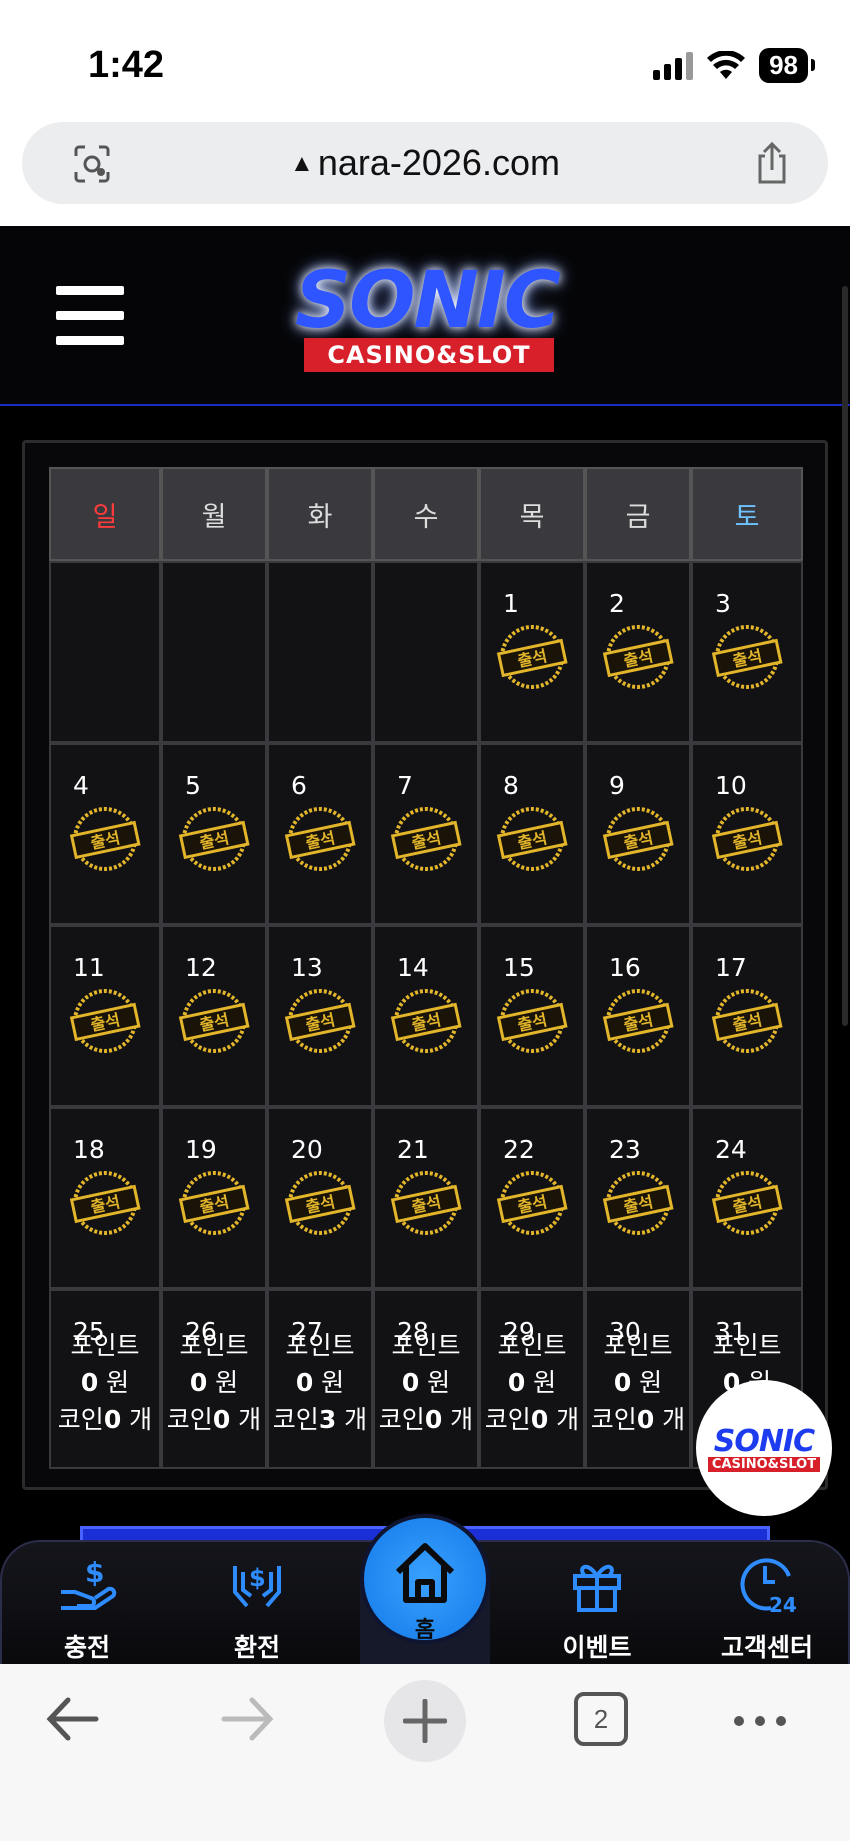  I want to click on browser-toolbar: 2, so click(425, 1752).